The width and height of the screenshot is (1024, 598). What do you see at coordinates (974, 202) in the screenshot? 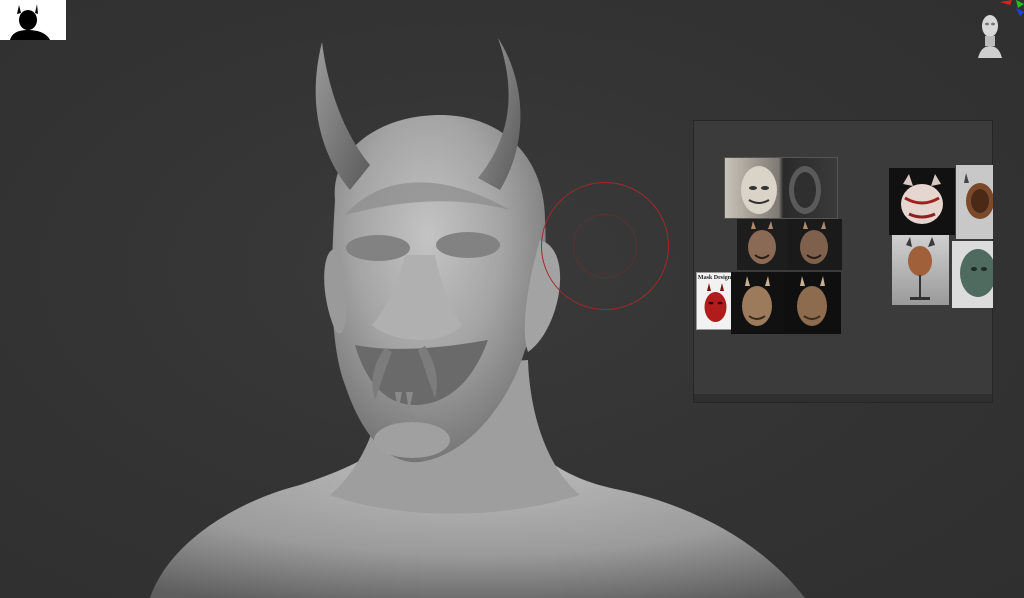
I see `ref-dark-oni-mask` at bounding box center [974, 202].